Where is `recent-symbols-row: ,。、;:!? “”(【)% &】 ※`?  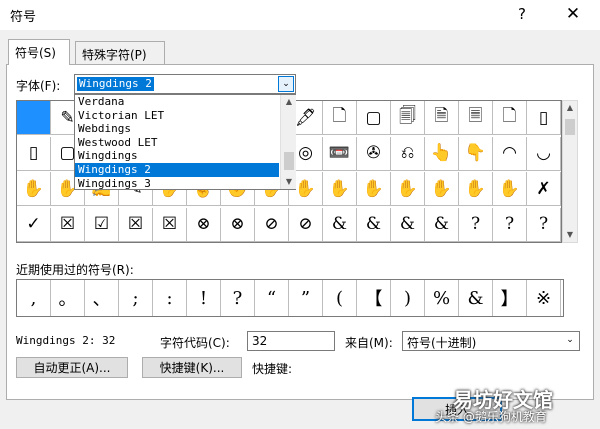
recent-symbols-row: ,。、;:!? “”(【)% &】 ※ is located at coordinates (290, 298).